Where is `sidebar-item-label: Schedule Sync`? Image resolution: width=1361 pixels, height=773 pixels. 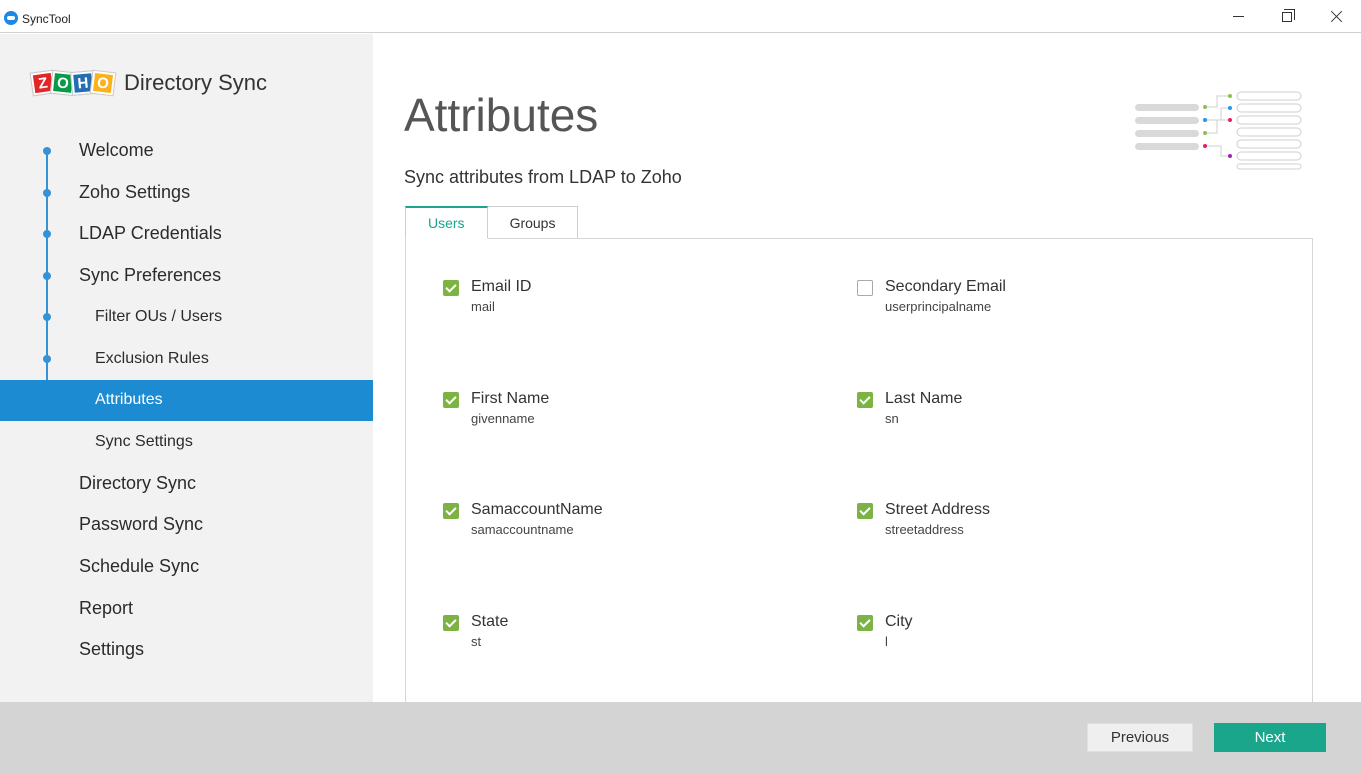
sidebar-item-label: Schedule Sync is located at coordinates (139, 566).